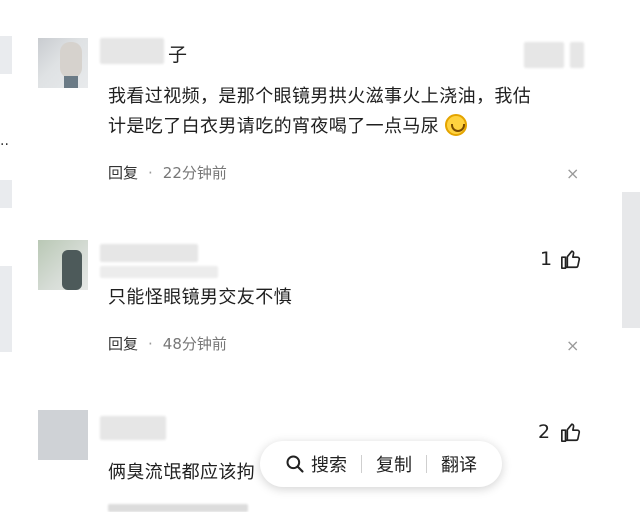 Image resolution: width=640 pixels, height=512 pixels. What do you see at coordinates (194, 173) in the screenshot?
I see `timestamp: 22分钟前` at bounding box center [194, 173].